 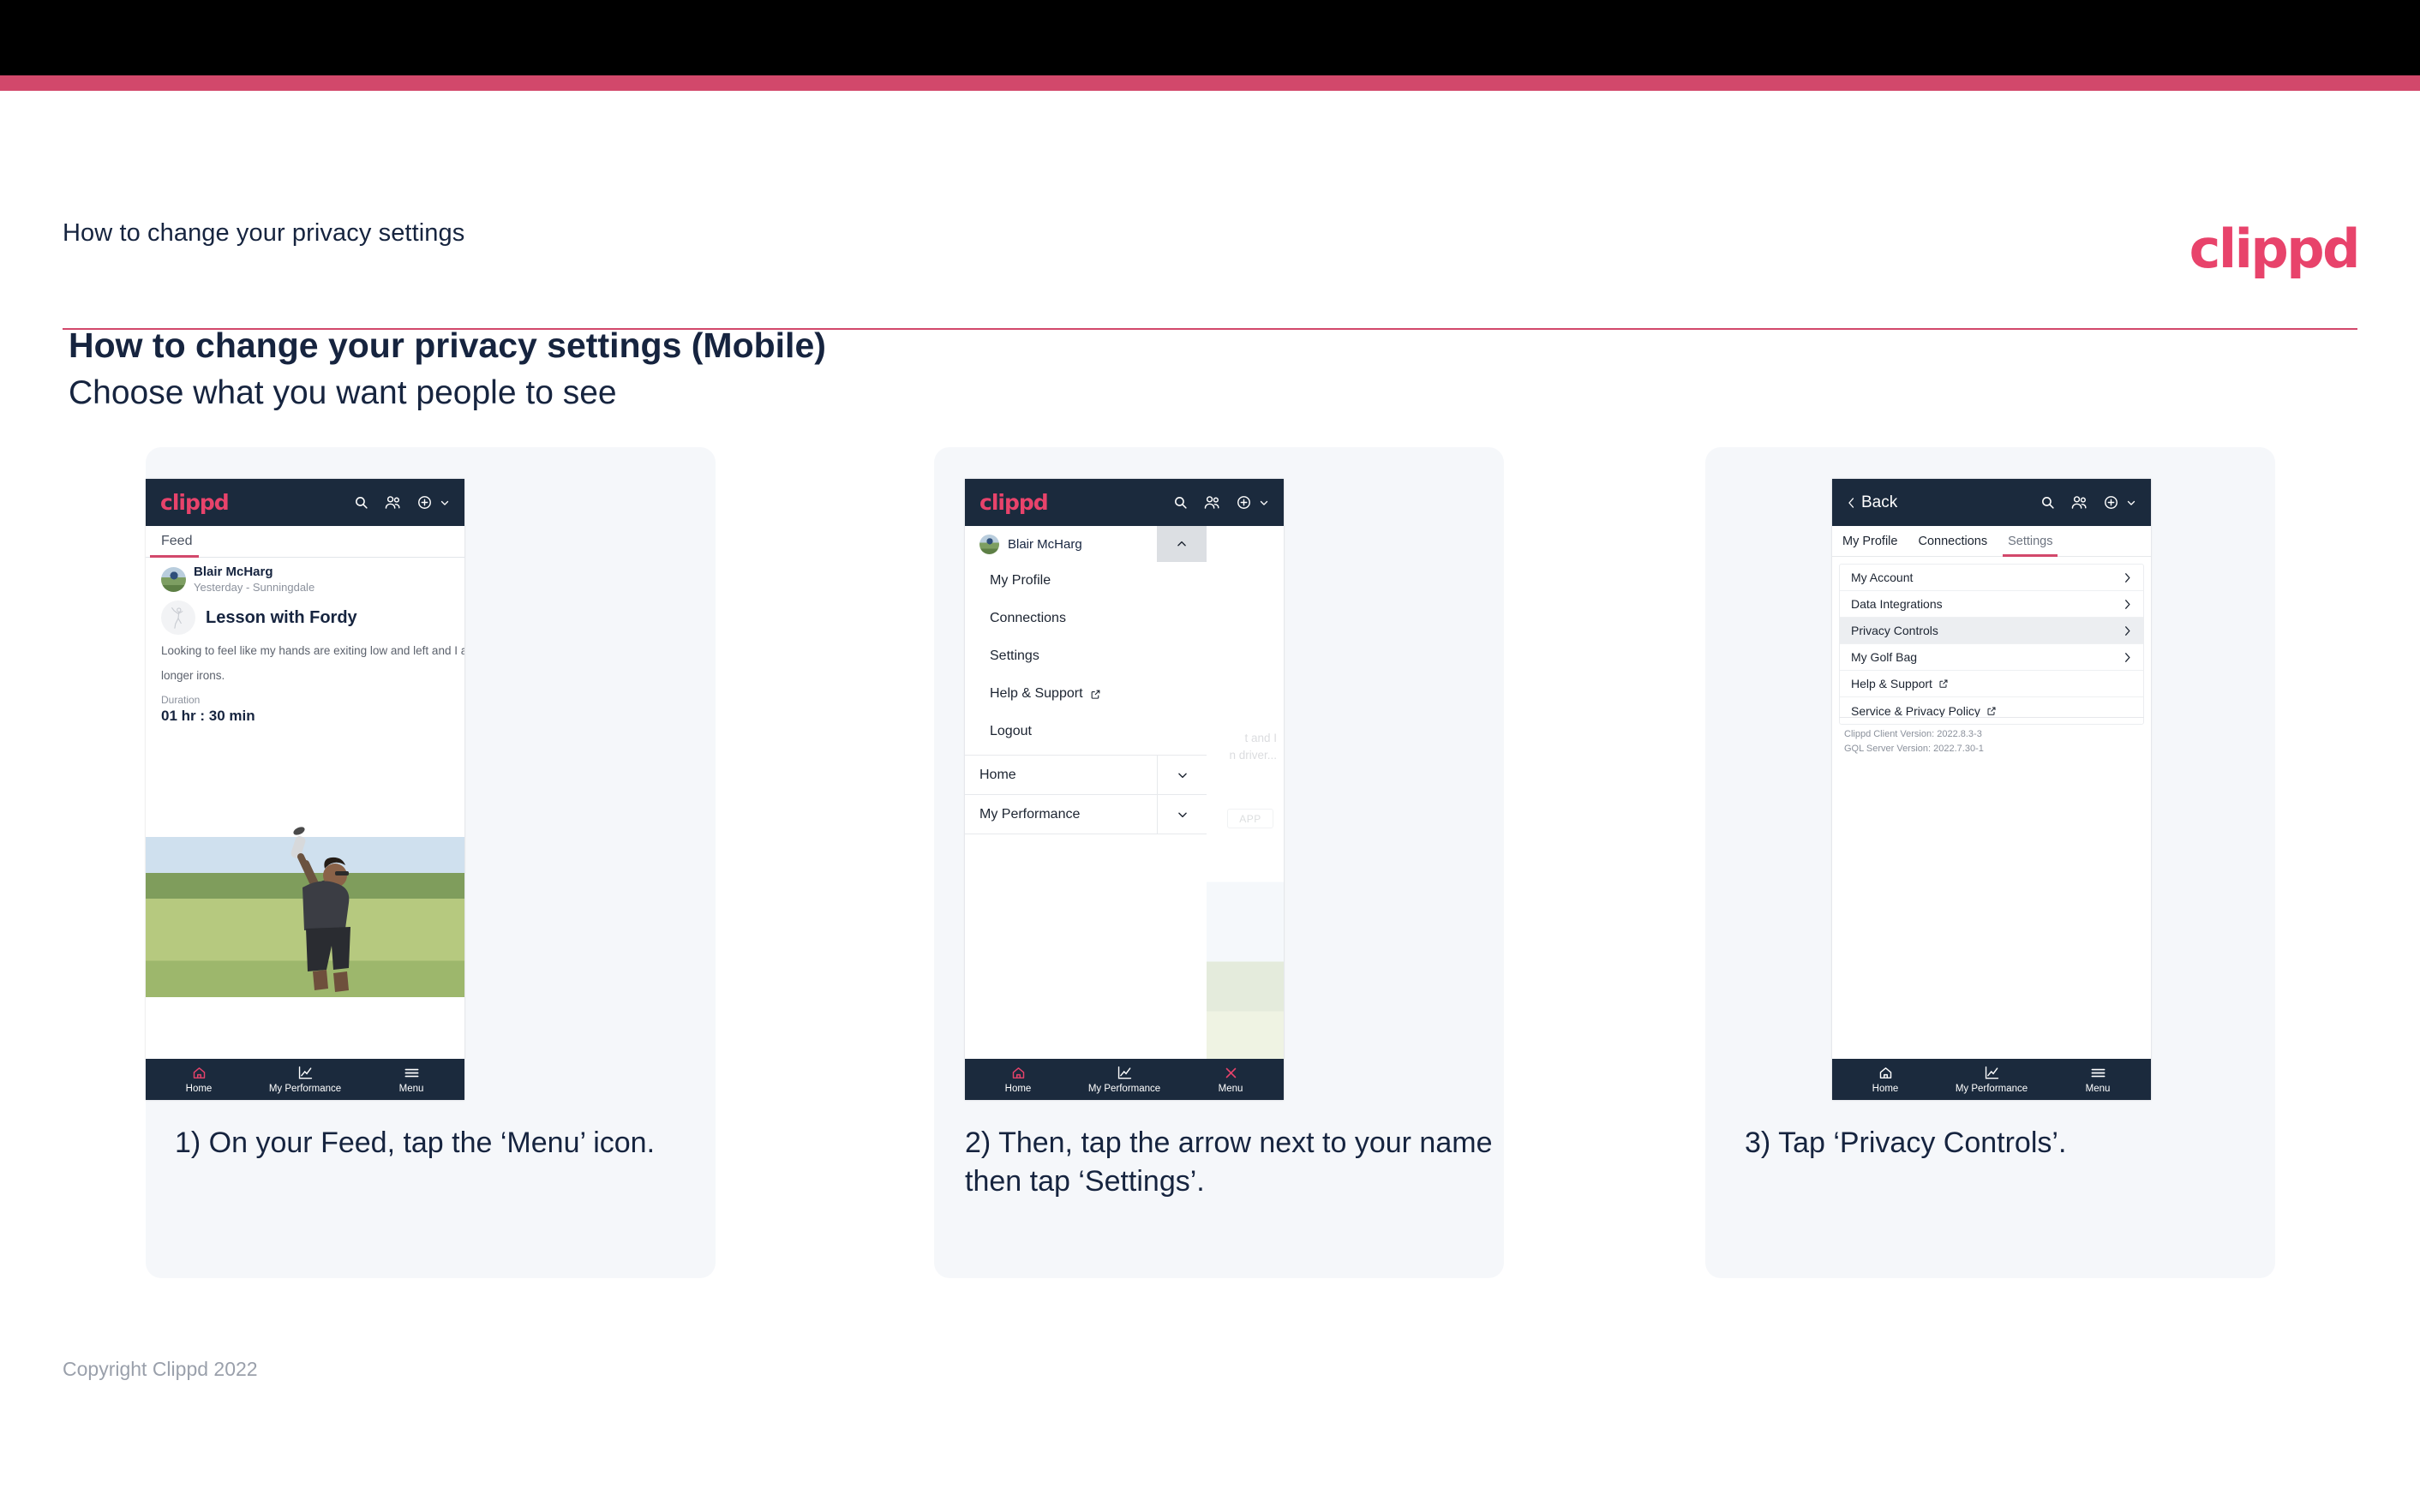 I want to click on drawer-expand-my-performance: My Performance, so click(x=1086, y=814).